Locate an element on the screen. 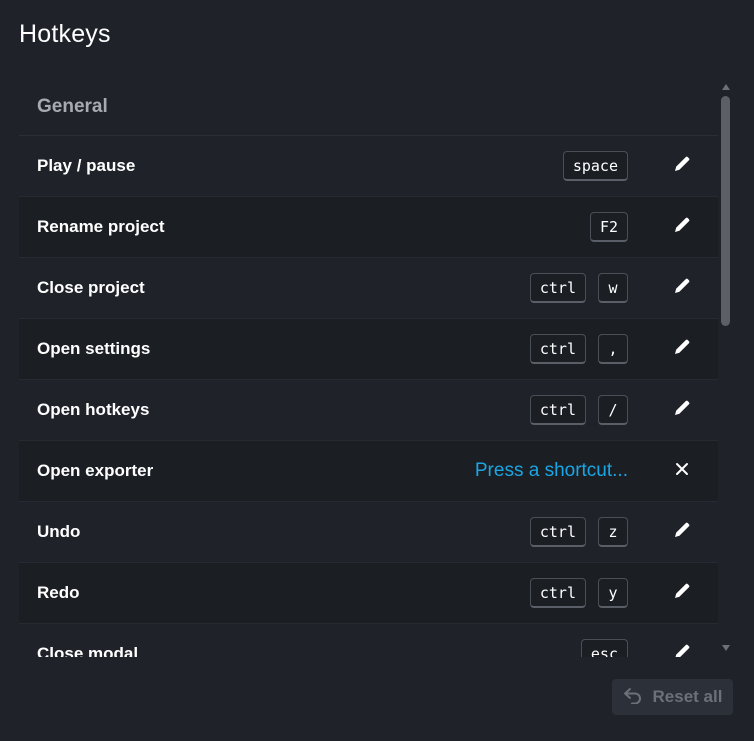 This screenshot has height=741, width=754. hotkey-label: Undo is located at coordinates (59, 531).